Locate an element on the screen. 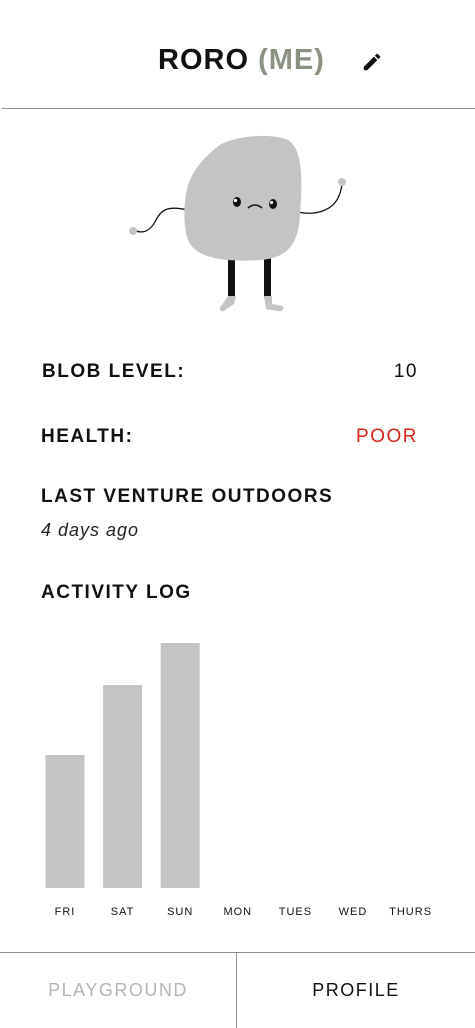 The image size is (475, 1028). header-divider is located at coordinates (238, 108).